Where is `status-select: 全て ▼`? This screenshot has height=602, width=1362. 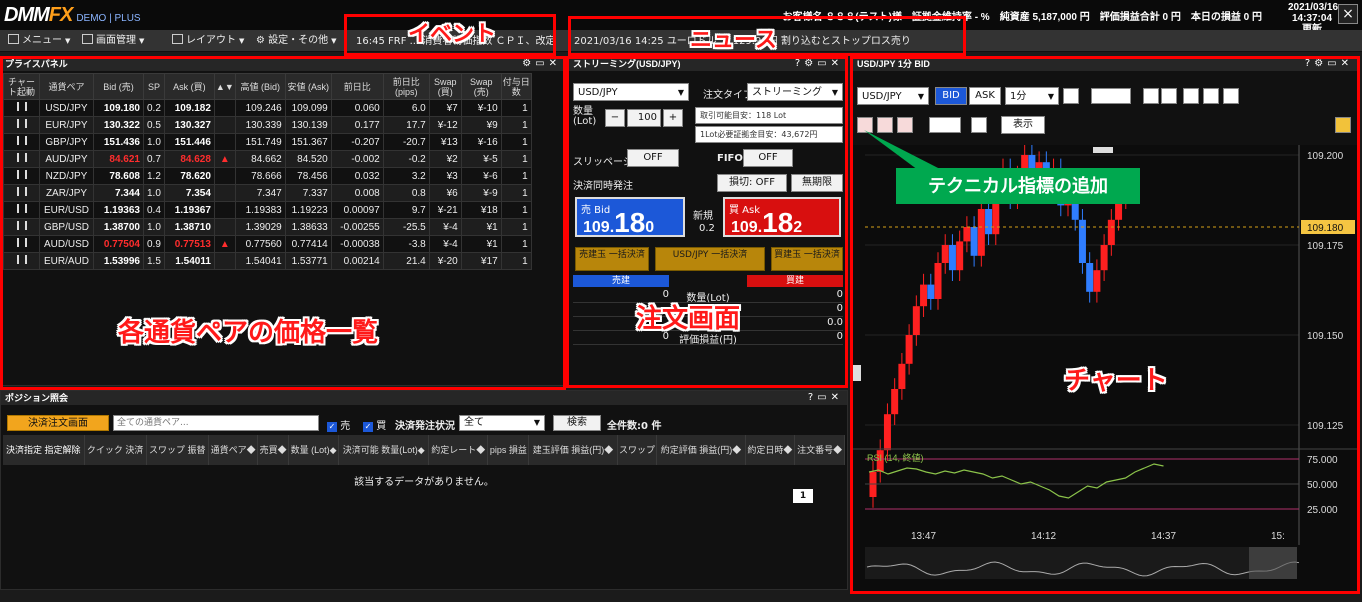
status-select: 全て ▼ is located at coordinates (502, 423).